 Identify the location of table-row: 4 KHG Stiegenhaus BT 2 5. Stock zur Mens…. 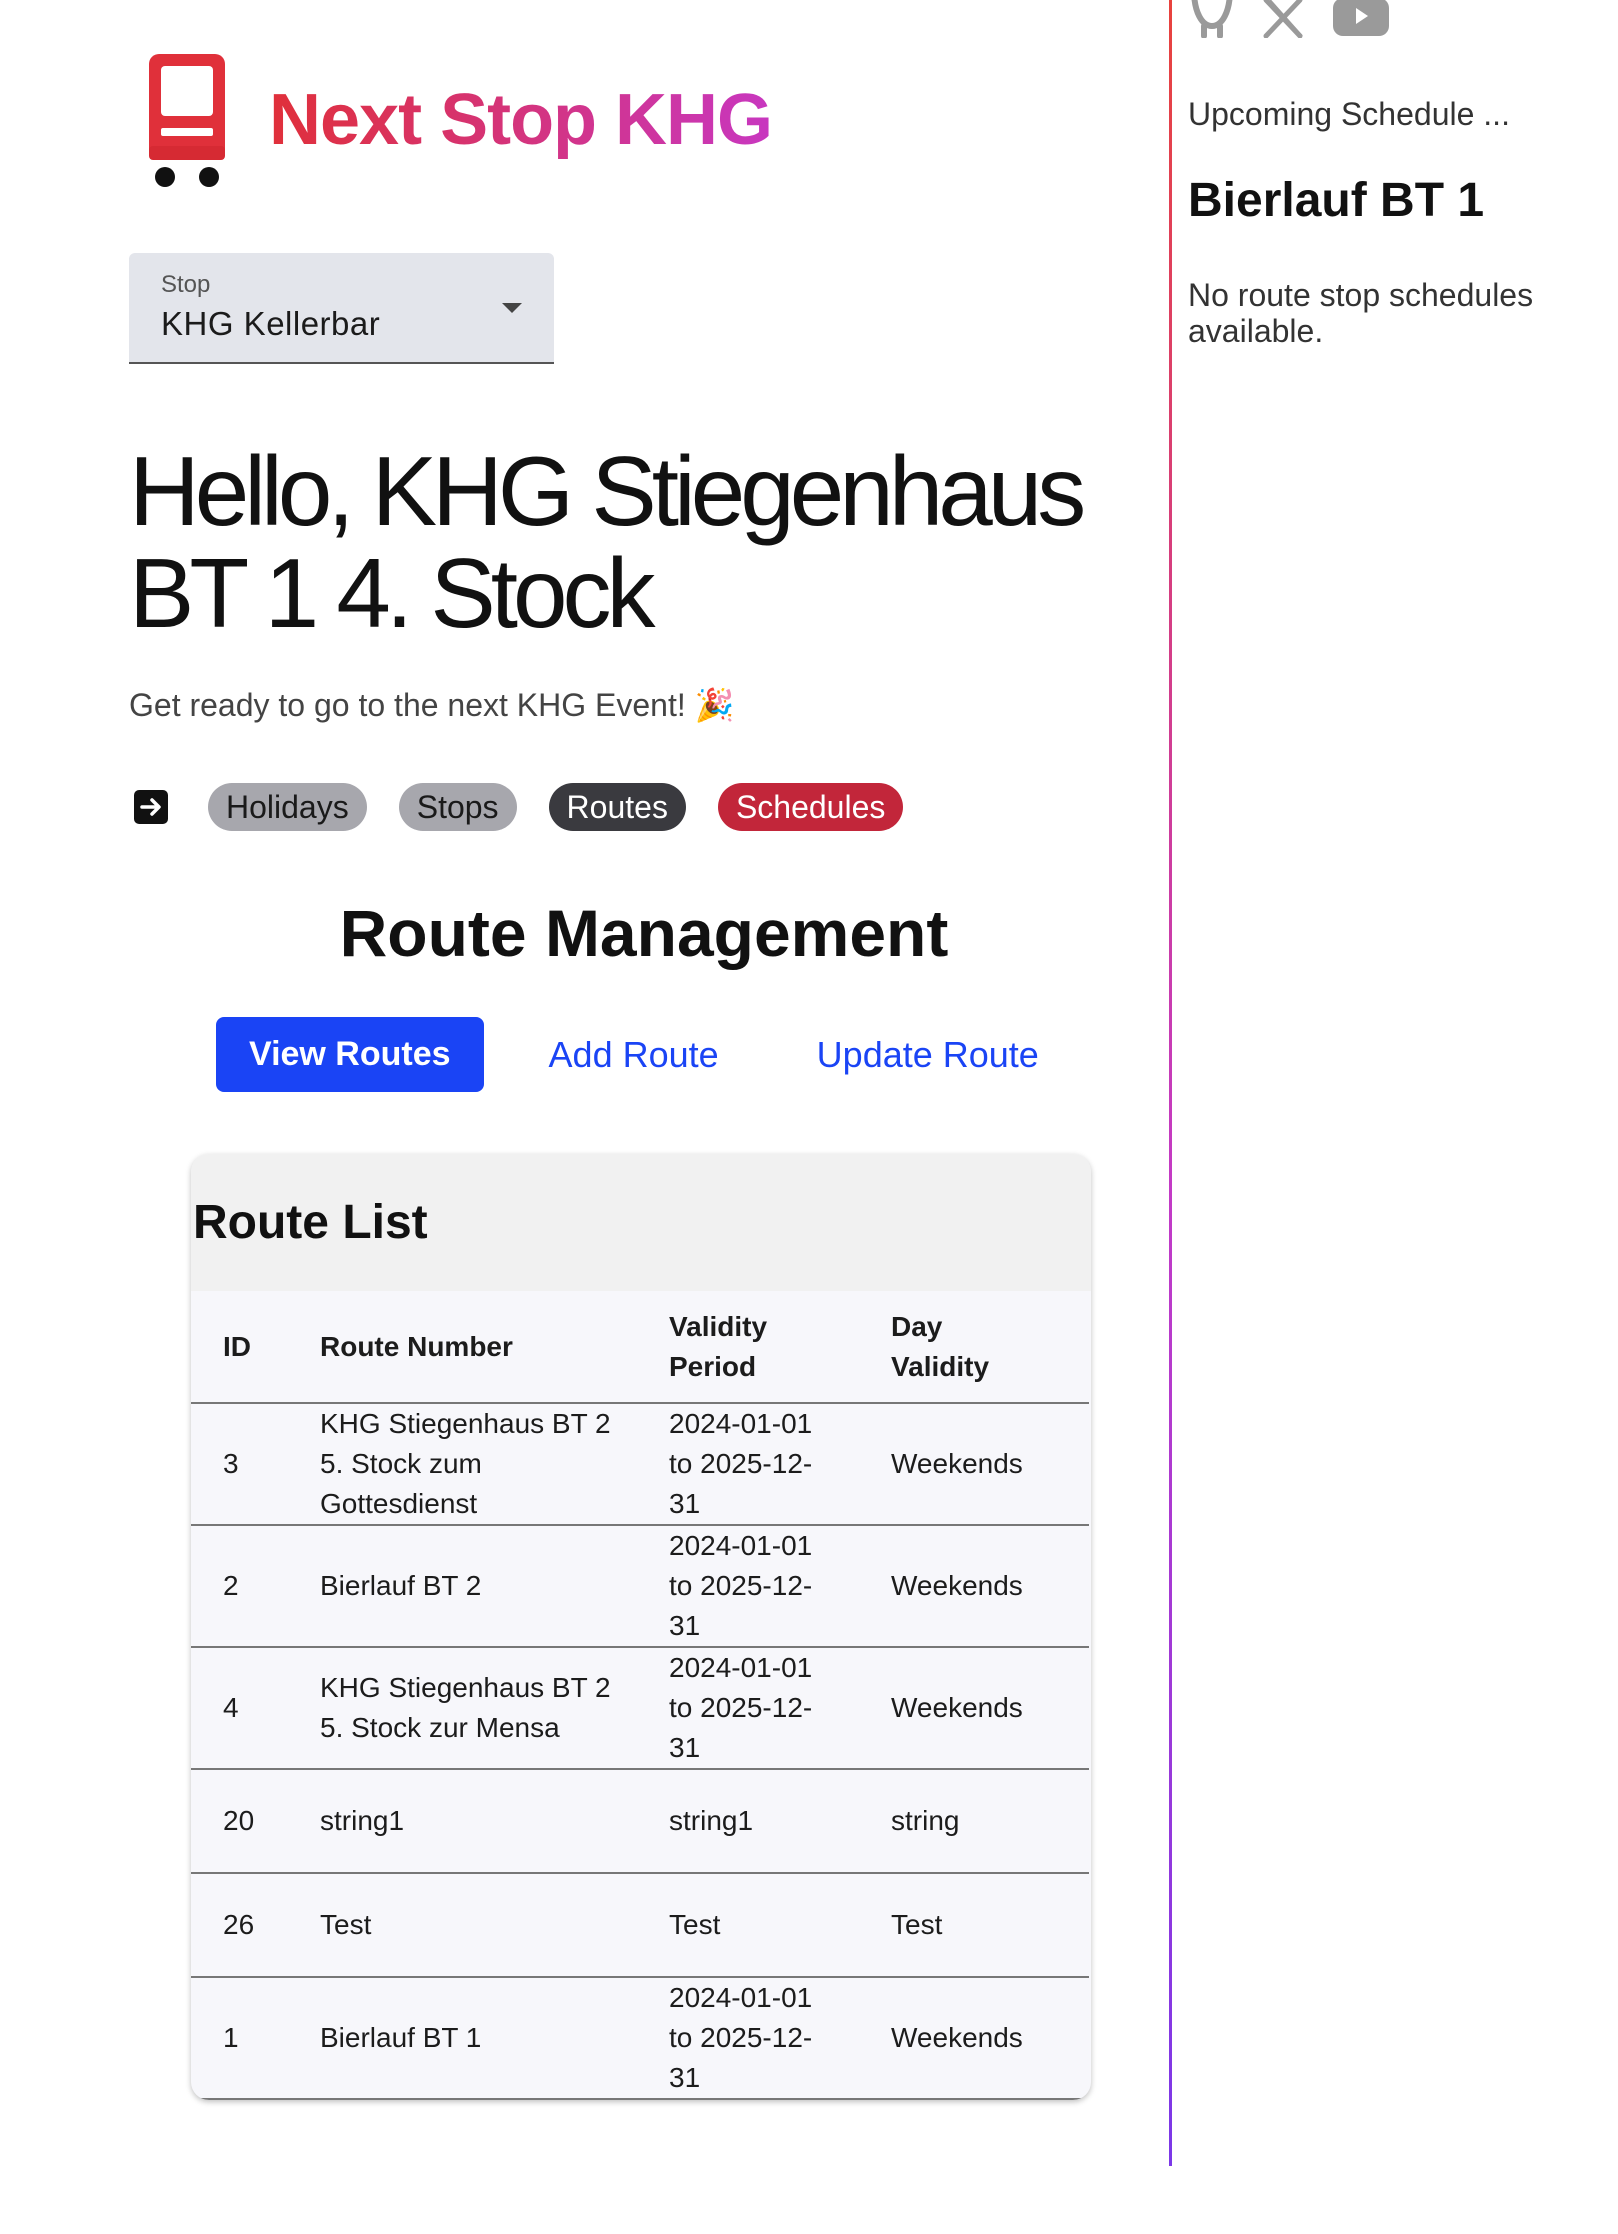
(640, 1708).